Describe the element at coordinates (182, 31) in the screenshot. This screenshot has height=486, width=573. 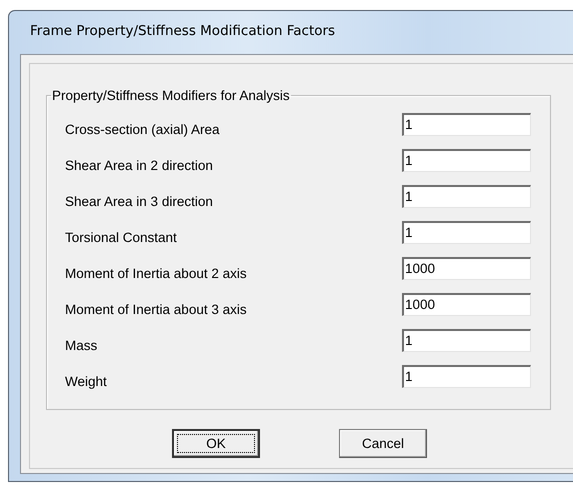
I see `window-title: Frame Property/Stiffness Modification Factors` at that location.